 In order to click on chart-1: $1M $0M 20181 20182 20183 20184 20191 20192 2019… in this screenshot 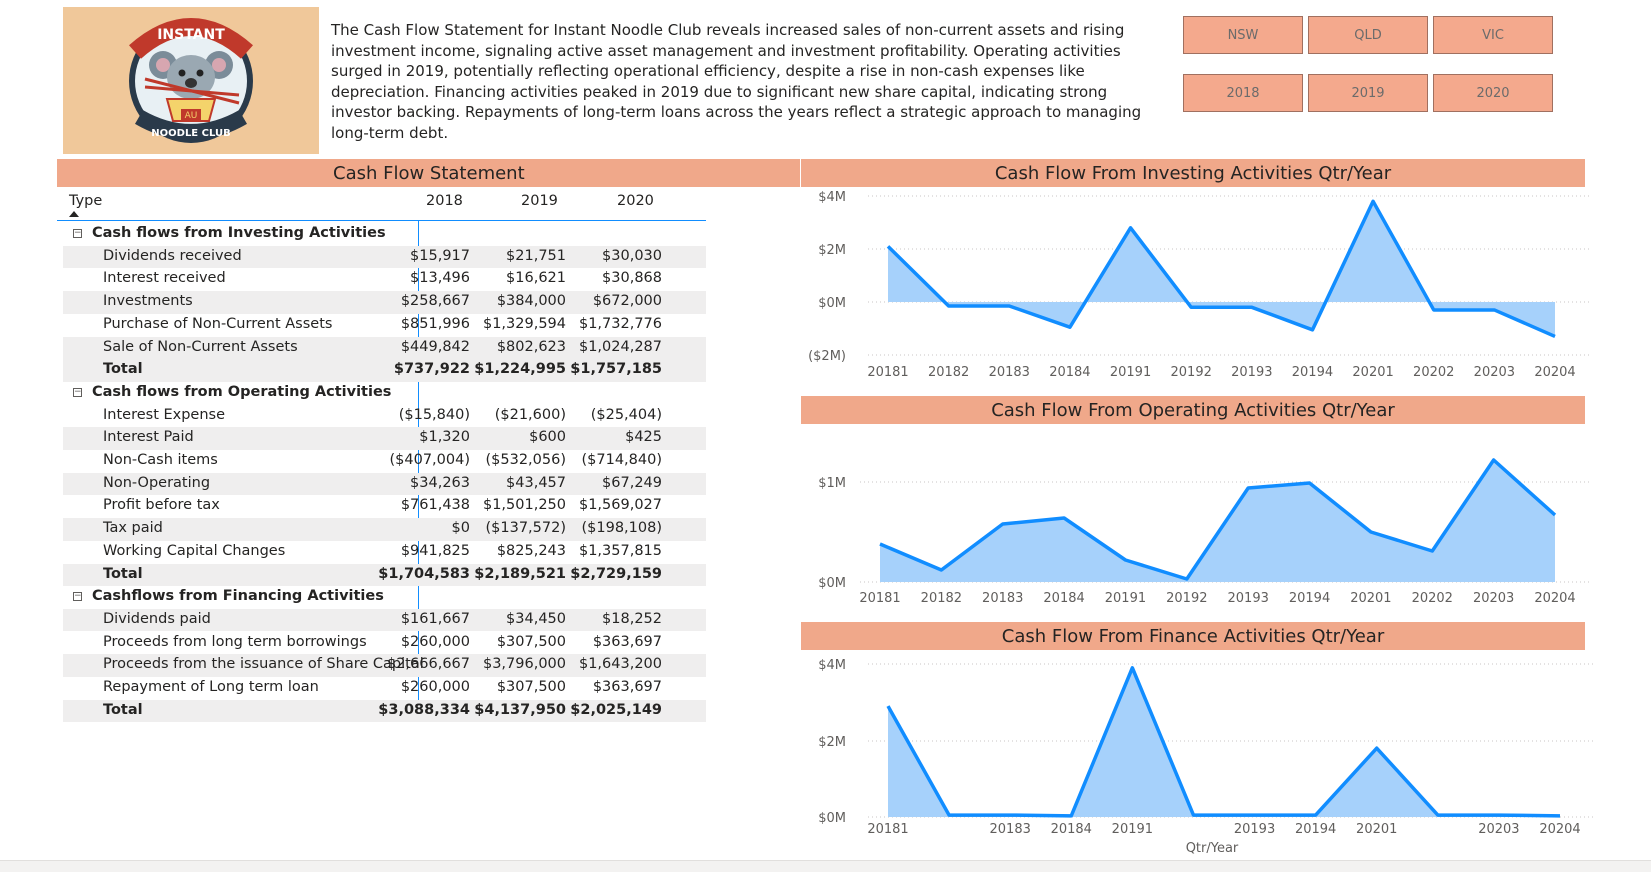, I will do `click(1204, 532)`.